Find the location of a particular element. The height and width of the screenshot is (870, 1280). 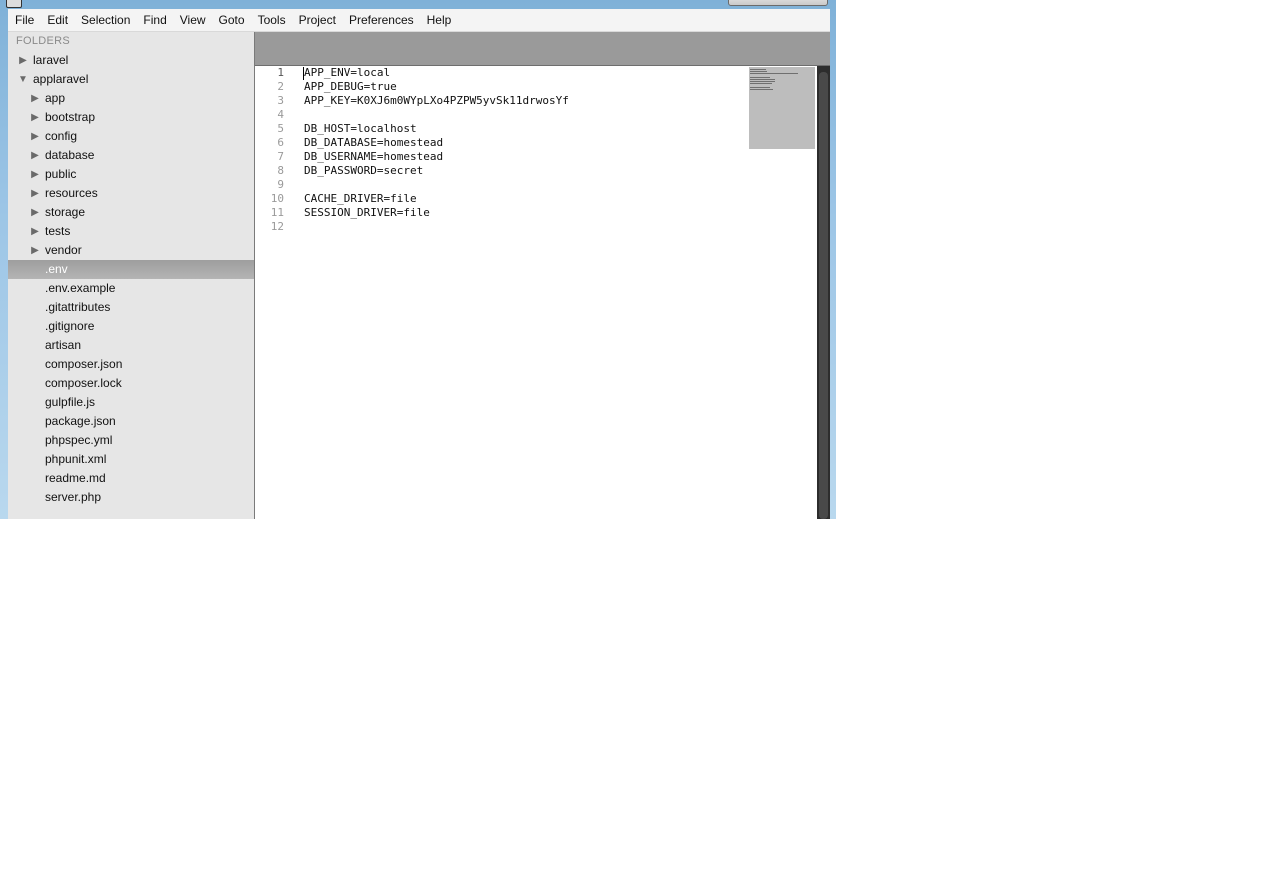

tree-file: composer.lock is located at coordinates (131, 383).